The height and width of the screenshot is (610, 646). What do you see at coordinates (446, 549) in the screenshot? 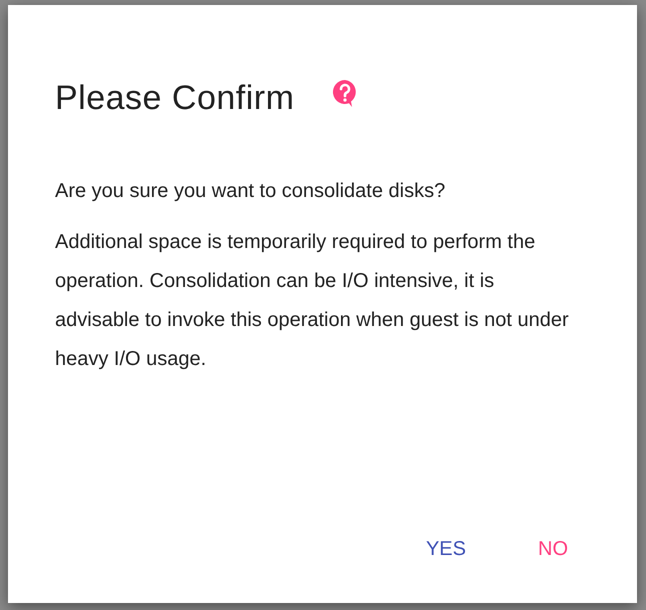
I see `yes-button: YES` at bounding box center [446, 549].